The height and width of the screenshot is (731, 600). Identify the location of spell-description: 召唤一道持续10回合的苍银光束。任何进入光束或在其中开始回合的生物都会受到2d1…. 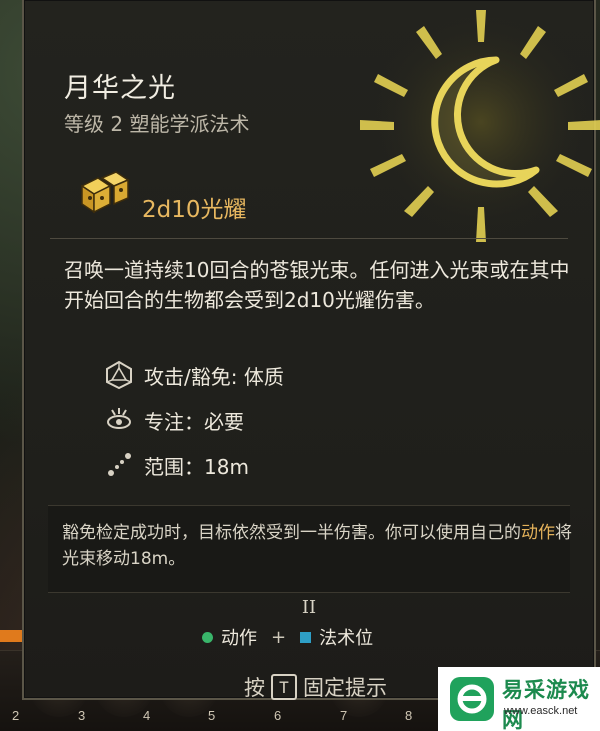
(317, 285).